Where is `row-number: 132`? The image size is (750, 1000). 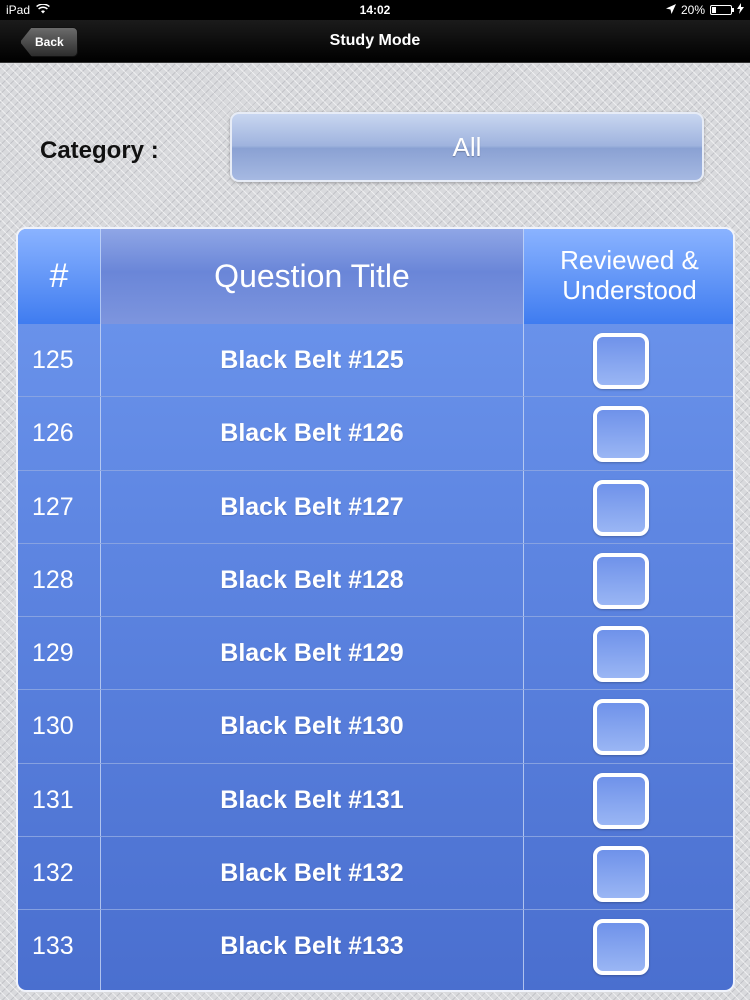
row-number: 132 is located at coordinates (53, 873).